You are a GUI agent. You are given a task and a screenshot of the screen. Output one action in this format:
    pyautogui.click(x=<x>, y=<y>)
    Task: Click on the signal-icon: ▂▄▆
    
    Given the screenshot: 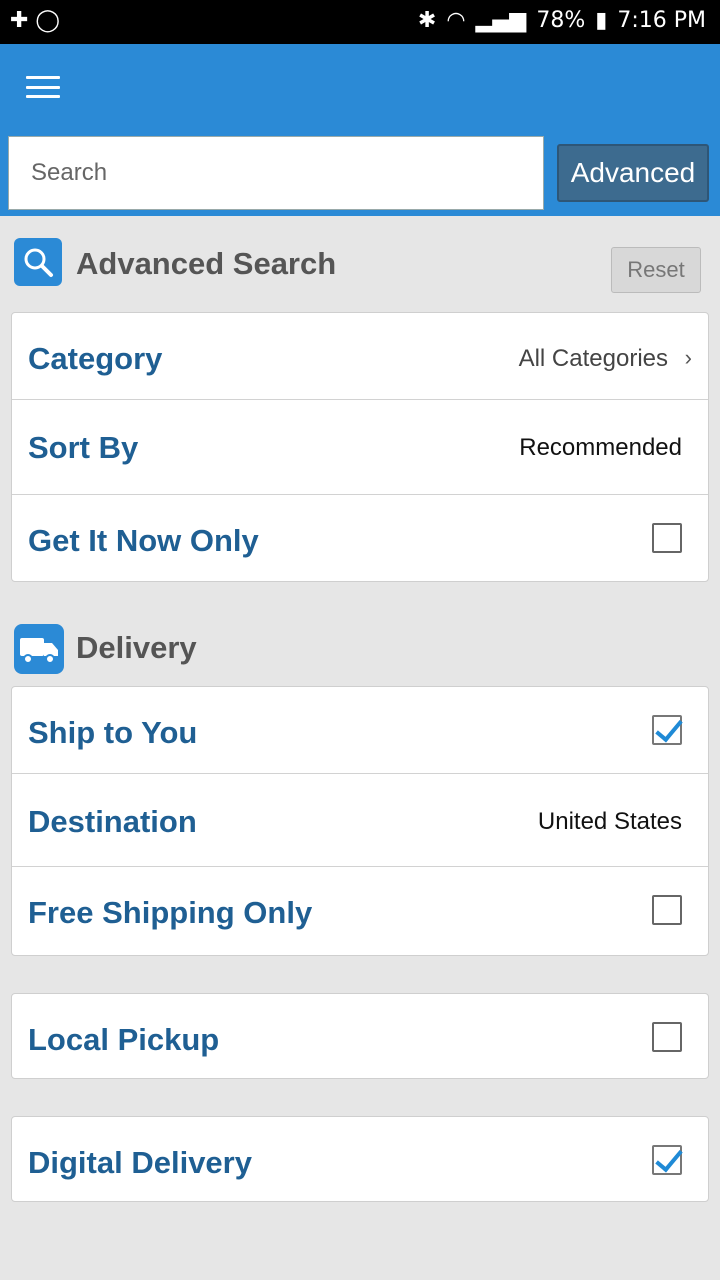 What is the action you would take?
    pyautogui.click(x=501, y=20)
    